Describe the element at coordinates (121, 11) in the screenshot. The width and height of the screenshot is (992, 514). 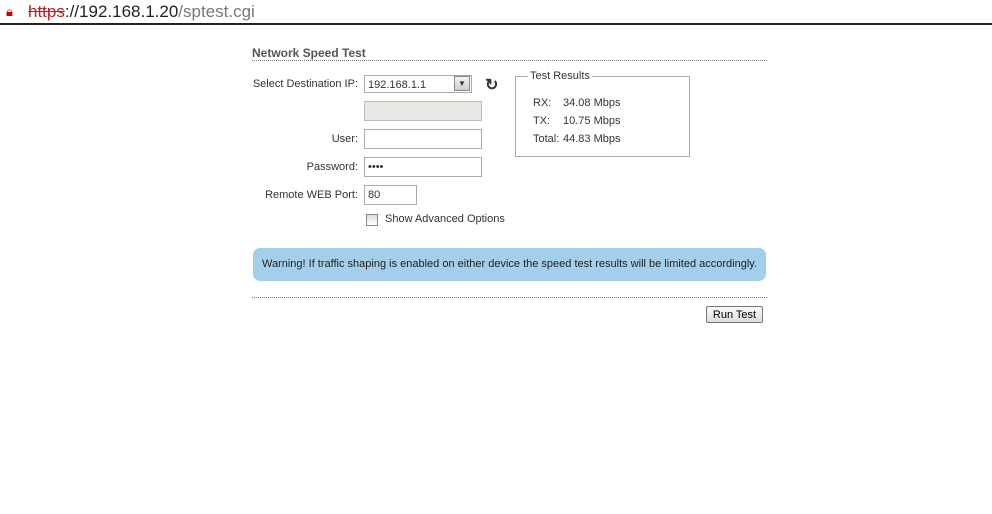
I see `url-host: ://192.168.1.20` at that location.